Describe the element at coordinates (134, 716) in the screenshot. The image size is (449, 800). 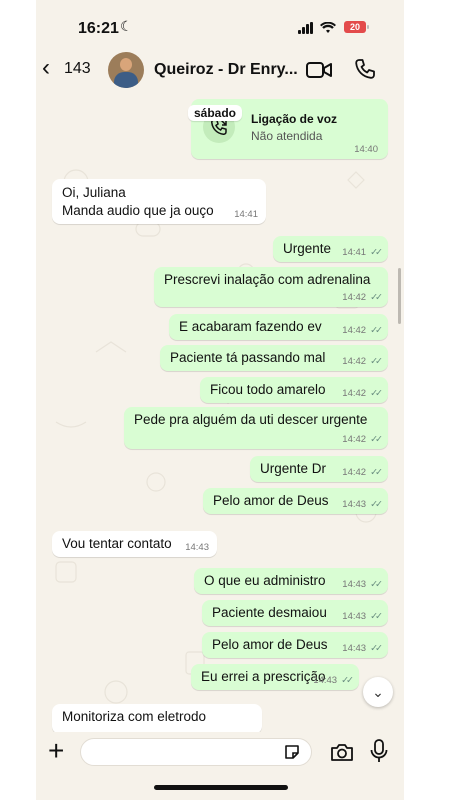
I see `message-text: Monitoriza com eletrodo` at that location.